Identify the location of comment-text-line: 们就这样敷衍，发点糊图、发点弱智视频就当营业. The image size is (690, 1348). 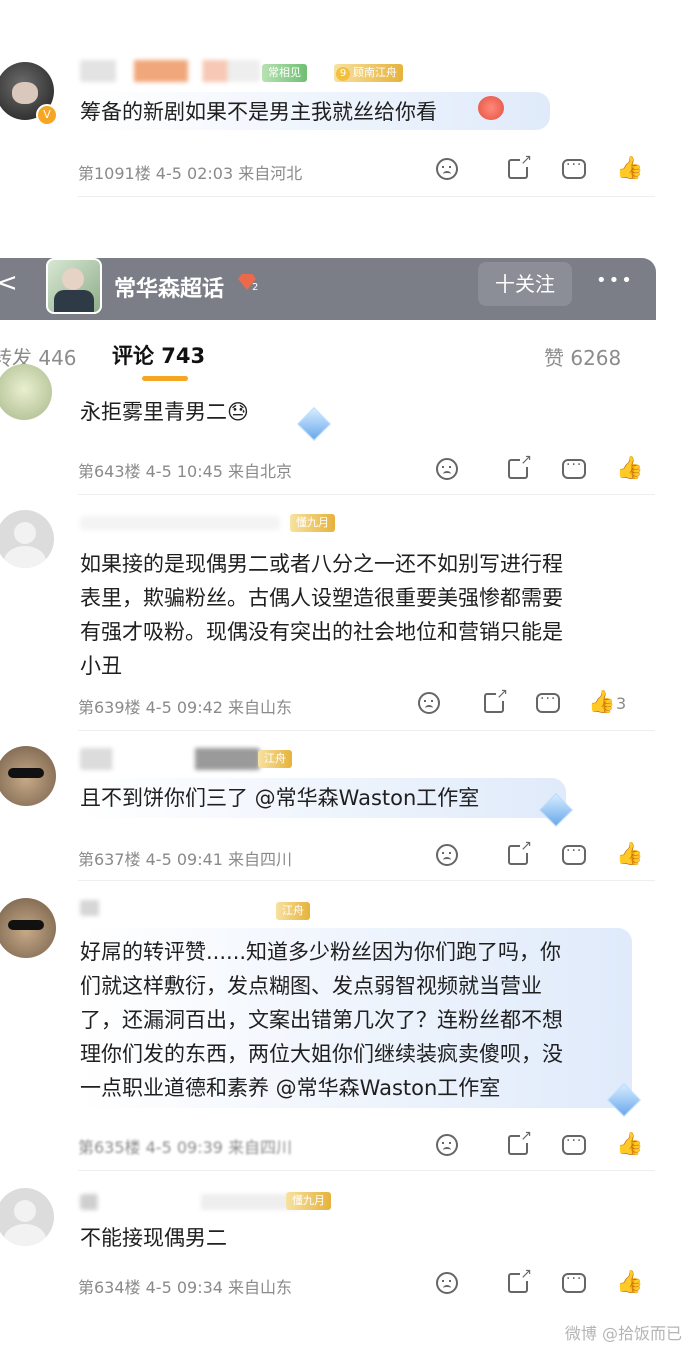
(311, 986).